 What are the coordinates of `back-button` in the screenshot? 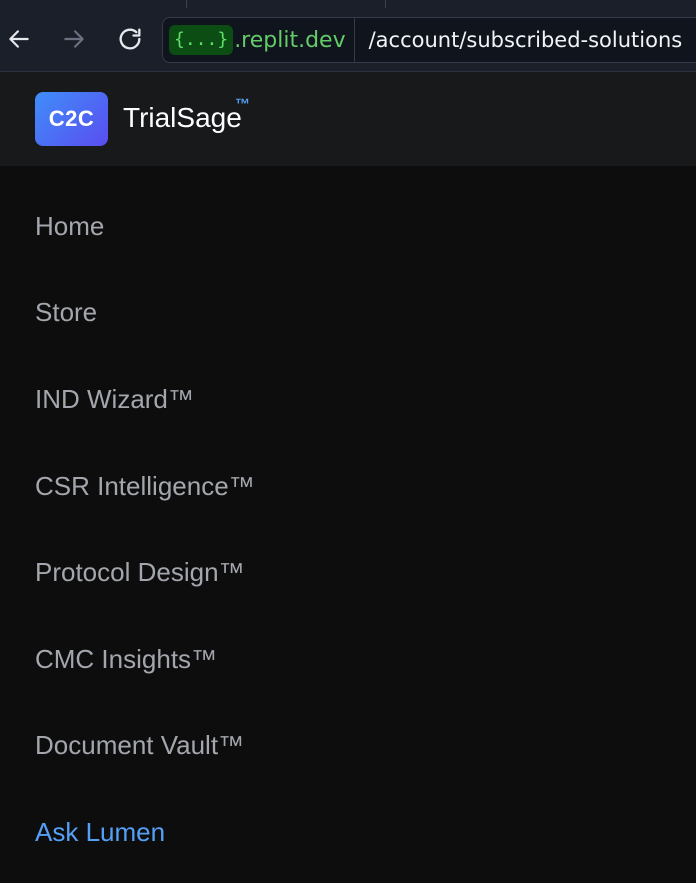 It's located at (19, 39).